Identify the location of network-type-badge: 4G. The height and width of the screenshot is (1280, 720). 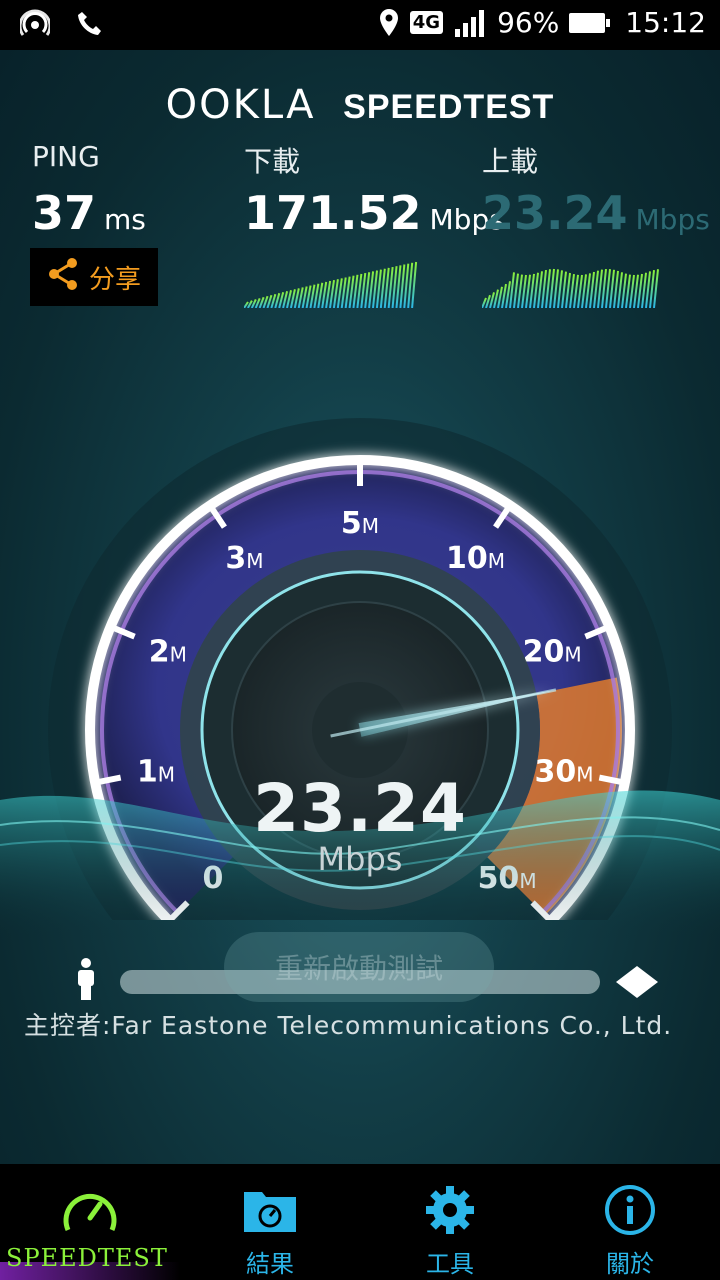
(426, 22).